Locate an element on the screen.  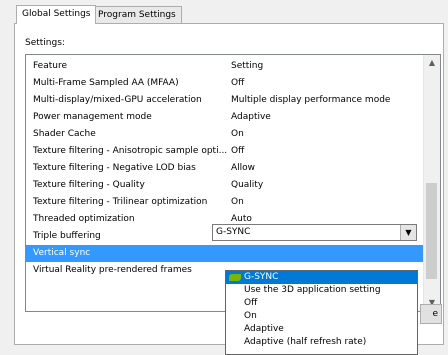
setting-cell: Quality is located at coordinates (247, 185).